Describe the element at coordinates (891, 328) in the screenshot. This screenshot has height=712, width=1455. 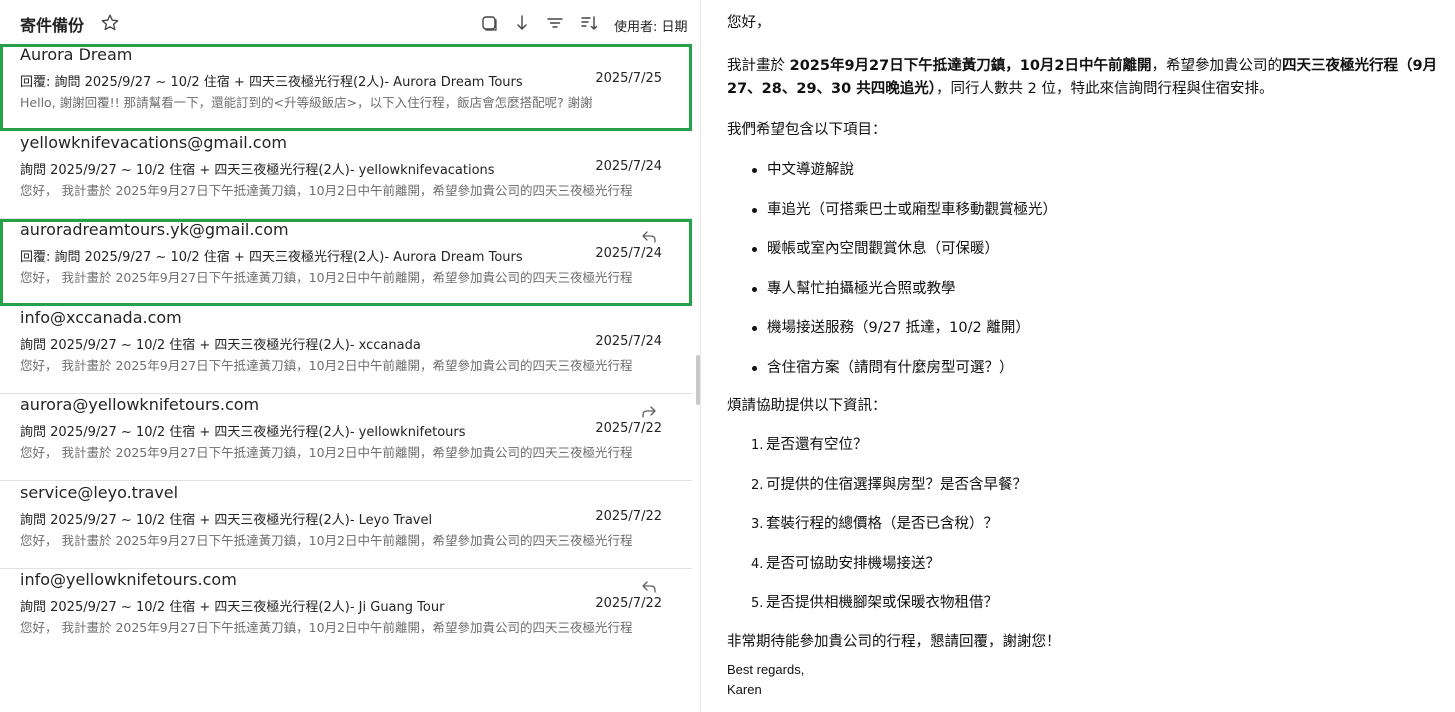
I see `requested-item: 機場接送服務（9/27 抵達，10/2 離開）` at that location.